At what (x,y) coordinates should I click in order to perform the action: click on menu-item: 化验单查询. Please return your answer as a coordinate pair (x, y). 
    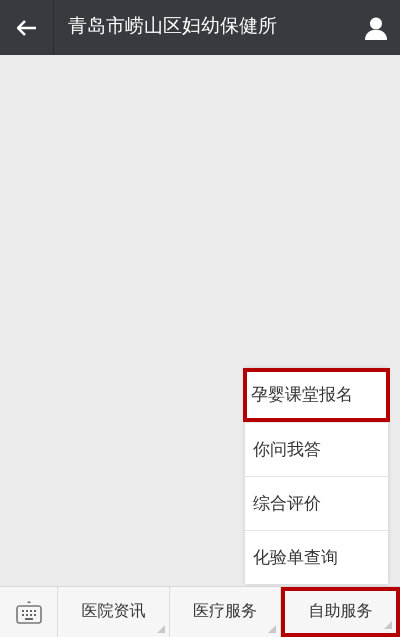
    Looking at the image, I should click on (316, 557).